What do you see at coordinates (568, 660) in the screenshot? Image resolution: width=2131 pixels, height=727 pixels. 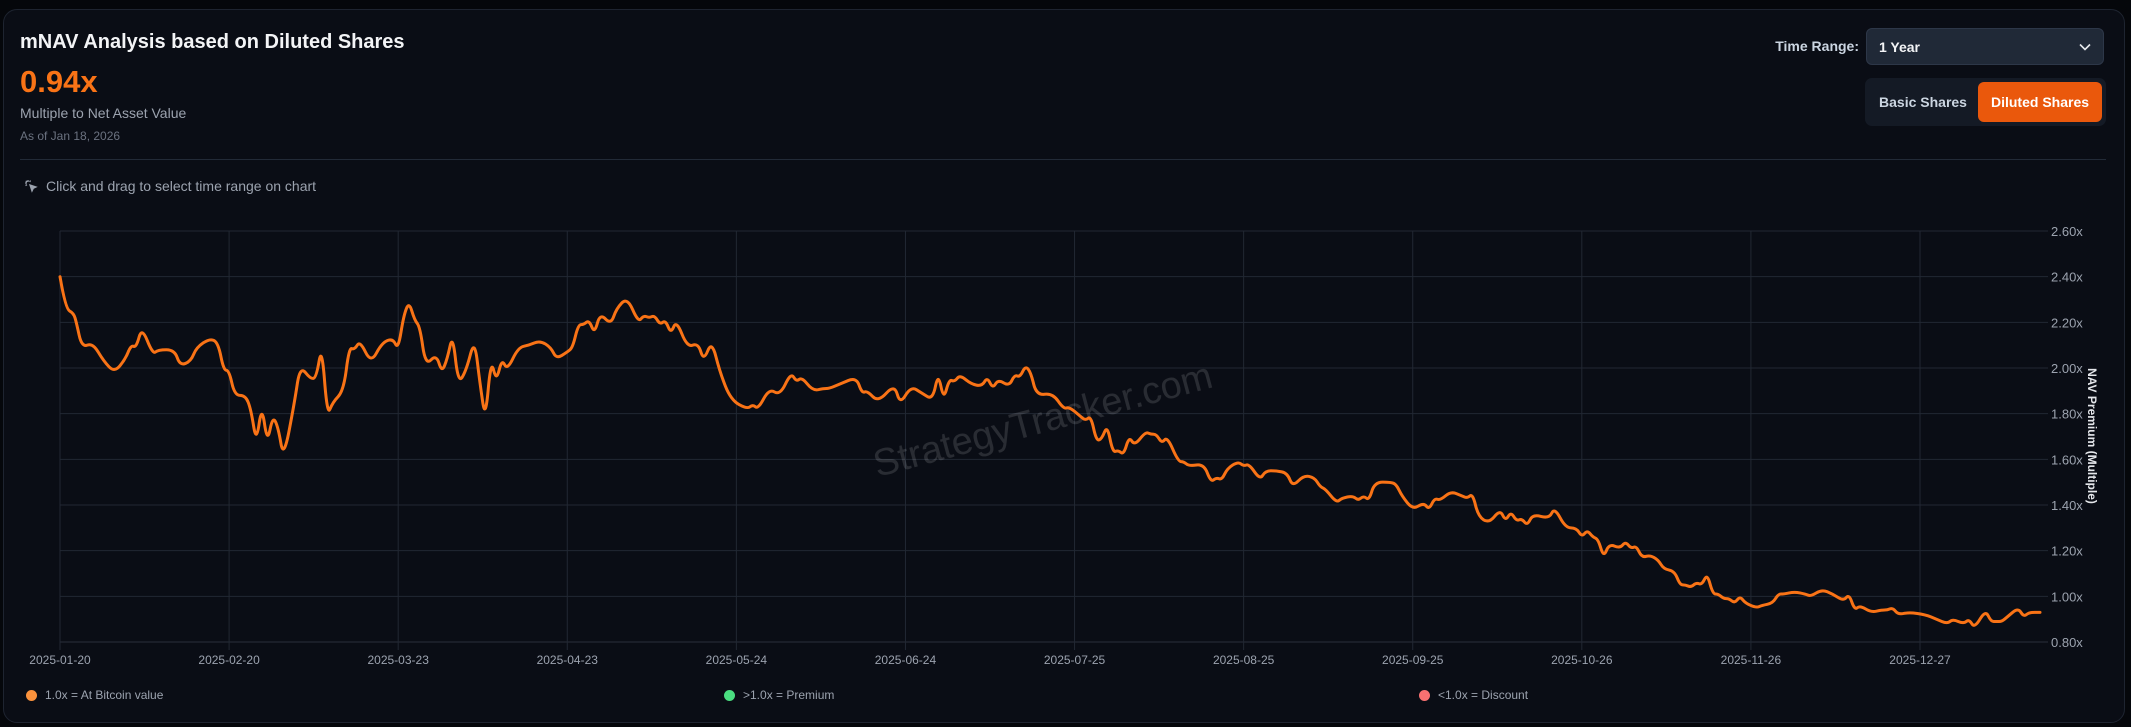 I see `x-tick-label: 2025-04-23` at bounding box center [568, 660].